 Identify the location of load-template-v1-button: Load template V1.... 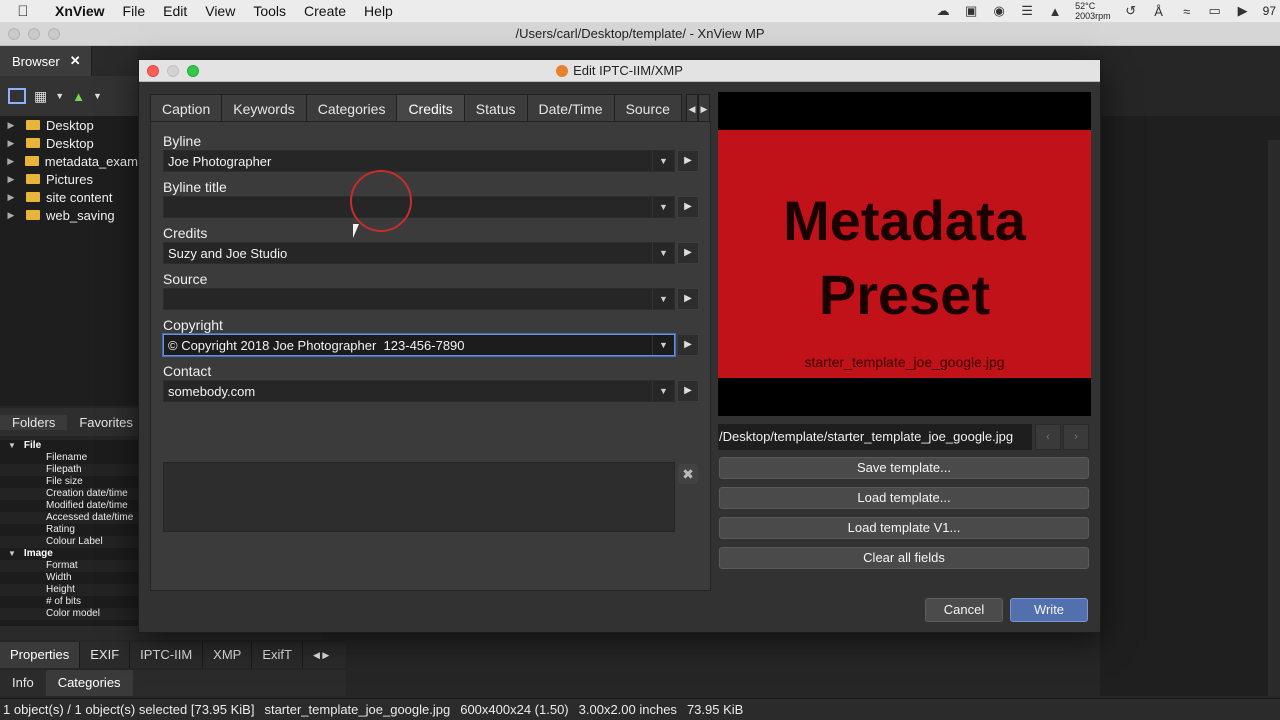
(904, 528).